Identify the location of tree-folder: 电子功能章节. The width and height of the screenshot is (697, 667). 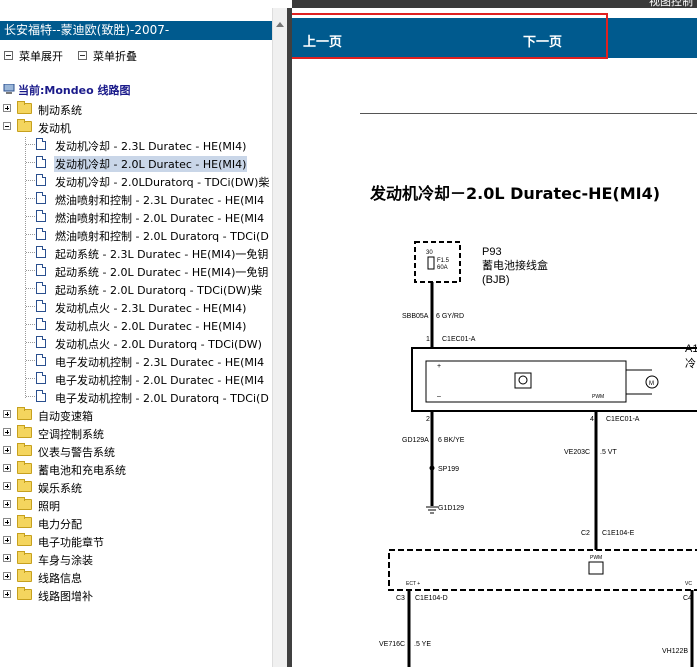
(136, 541).